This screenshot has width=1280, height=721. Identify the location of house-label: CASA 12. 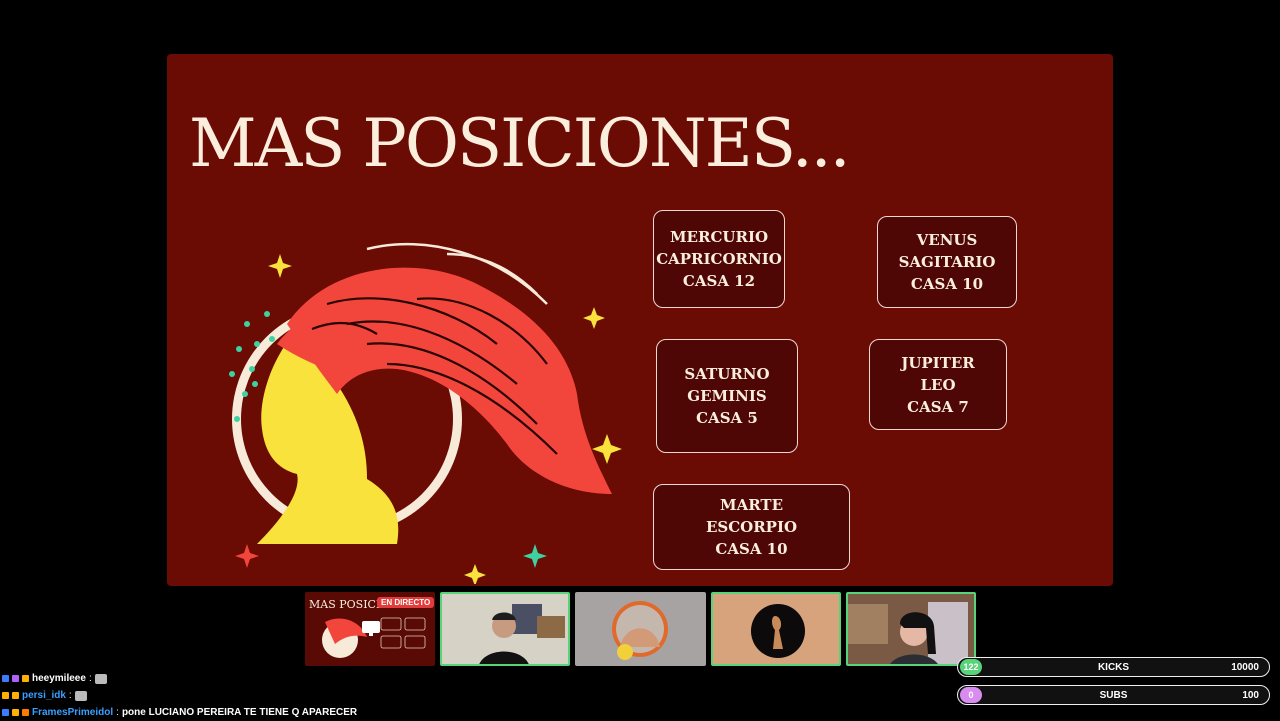
(719, 281).